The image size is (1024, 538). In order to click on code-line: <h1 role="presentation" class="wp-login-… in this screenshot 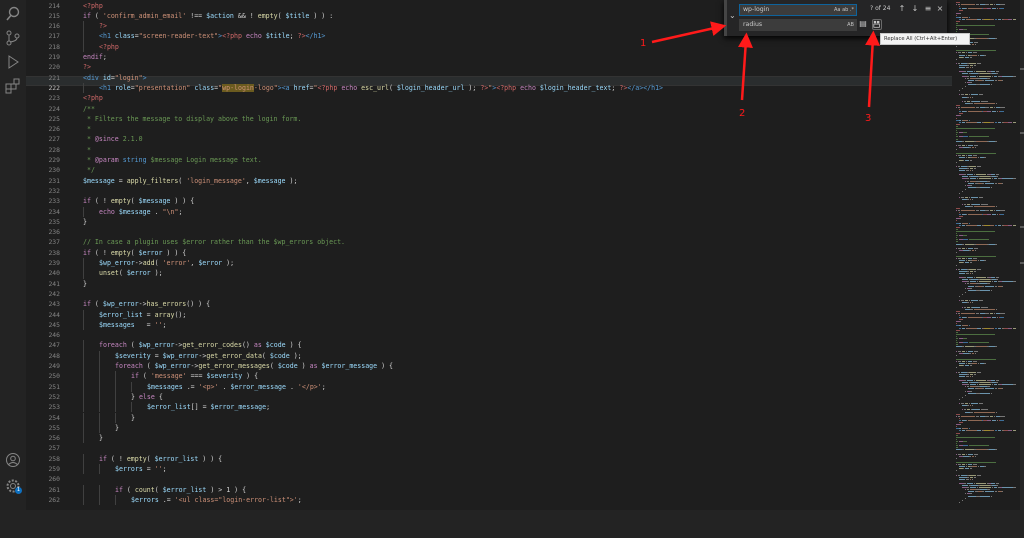, I will do `click(381, 87)`.